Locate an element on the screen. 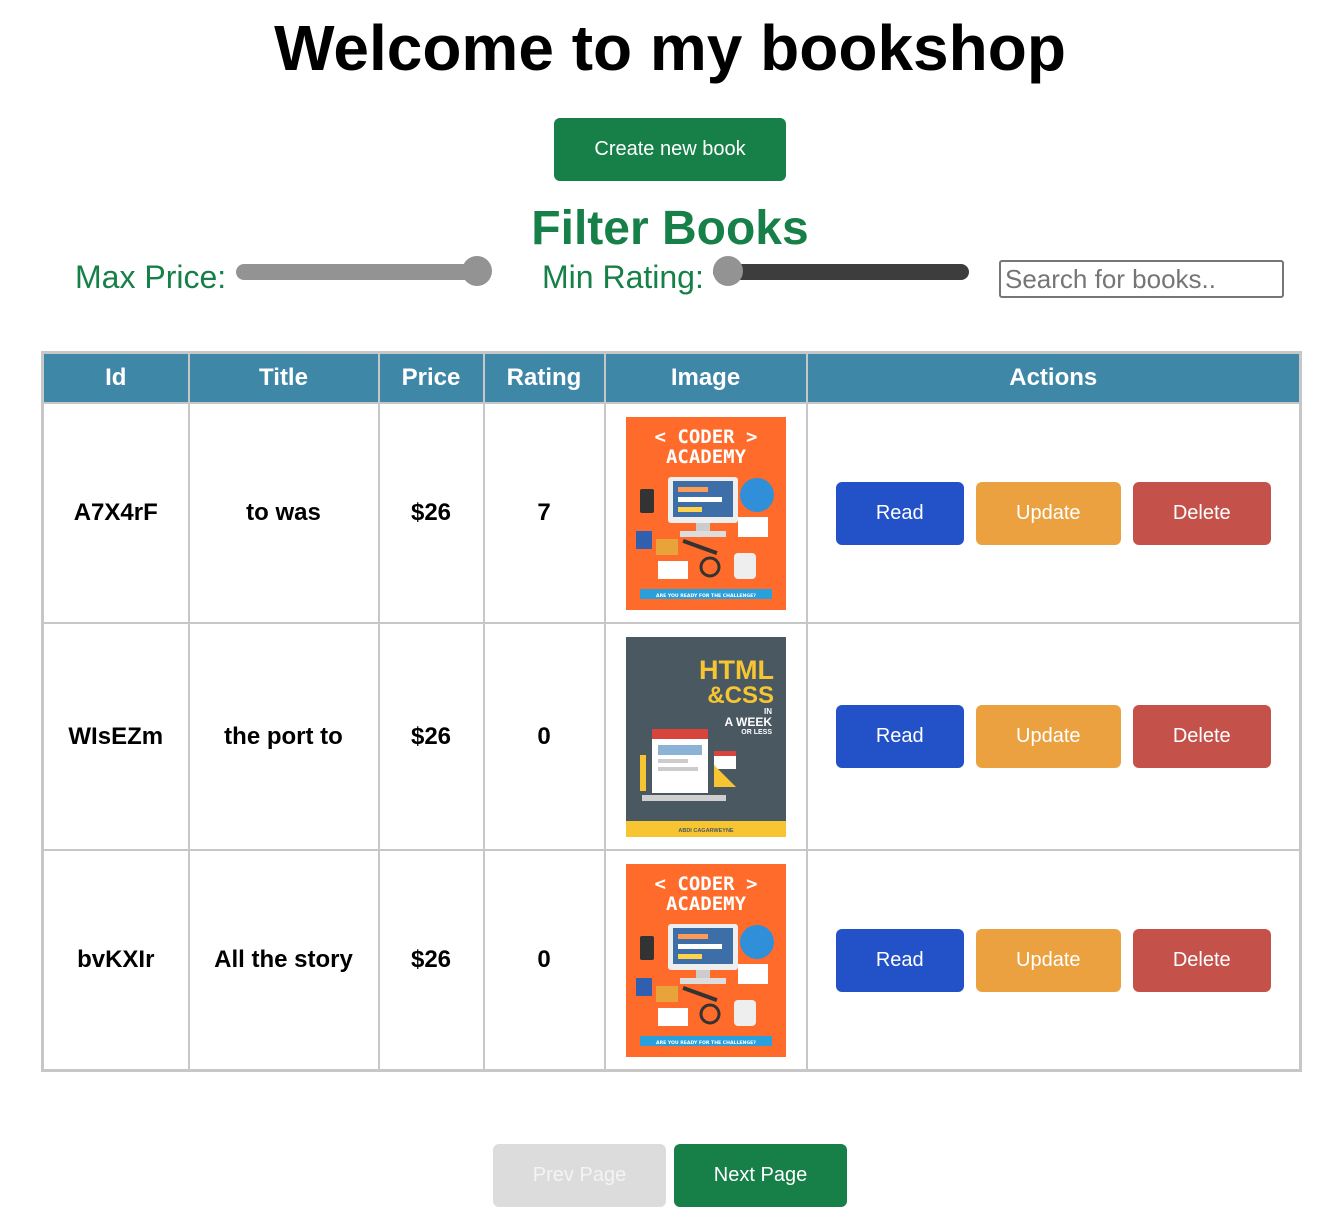 Image resolution: width=1338 pixels, height=1226 pixels. next-page-button: Next Page is located at coordinates (760, 1175).